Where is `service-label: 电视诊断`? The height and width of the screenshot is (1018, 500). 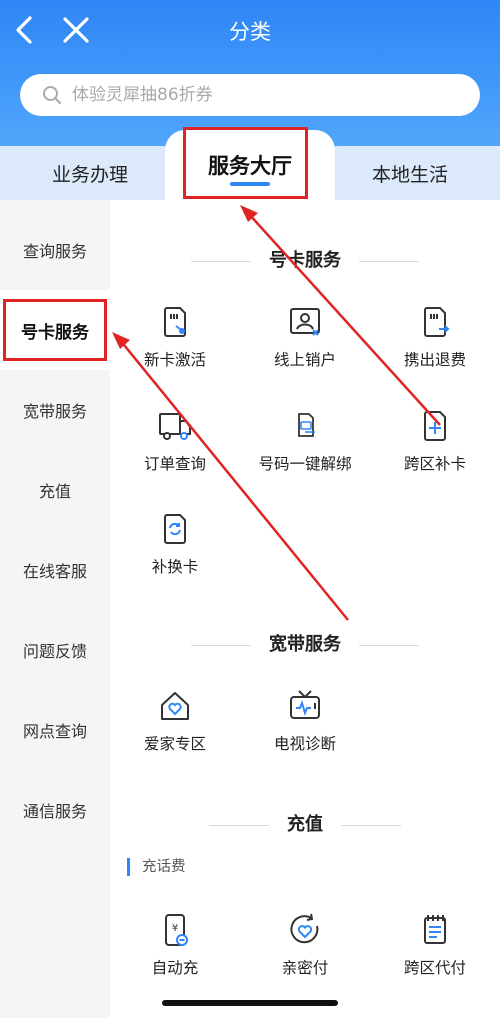
service-label: 电视诊断 is located at coordinates (304, 744).